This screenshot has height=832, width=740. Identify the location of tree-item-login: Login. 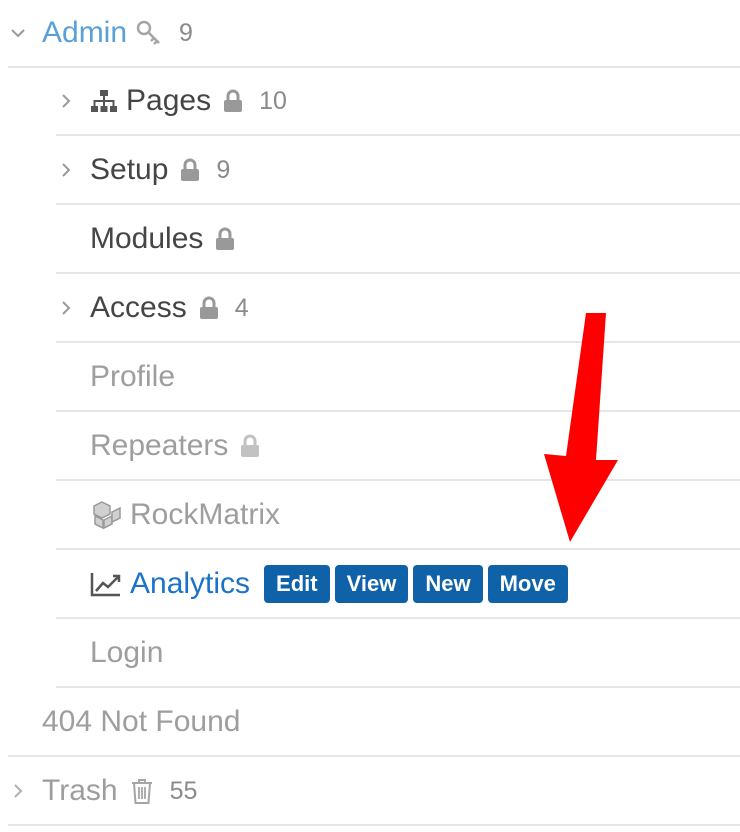
(398, 654).